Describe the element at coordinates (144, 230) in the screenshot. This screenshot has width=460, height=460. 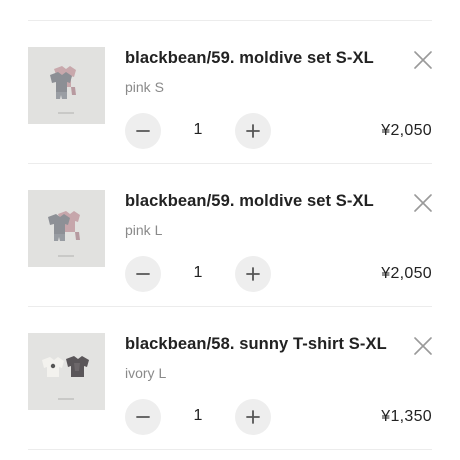
I see `product-variant: pink L` at that location.